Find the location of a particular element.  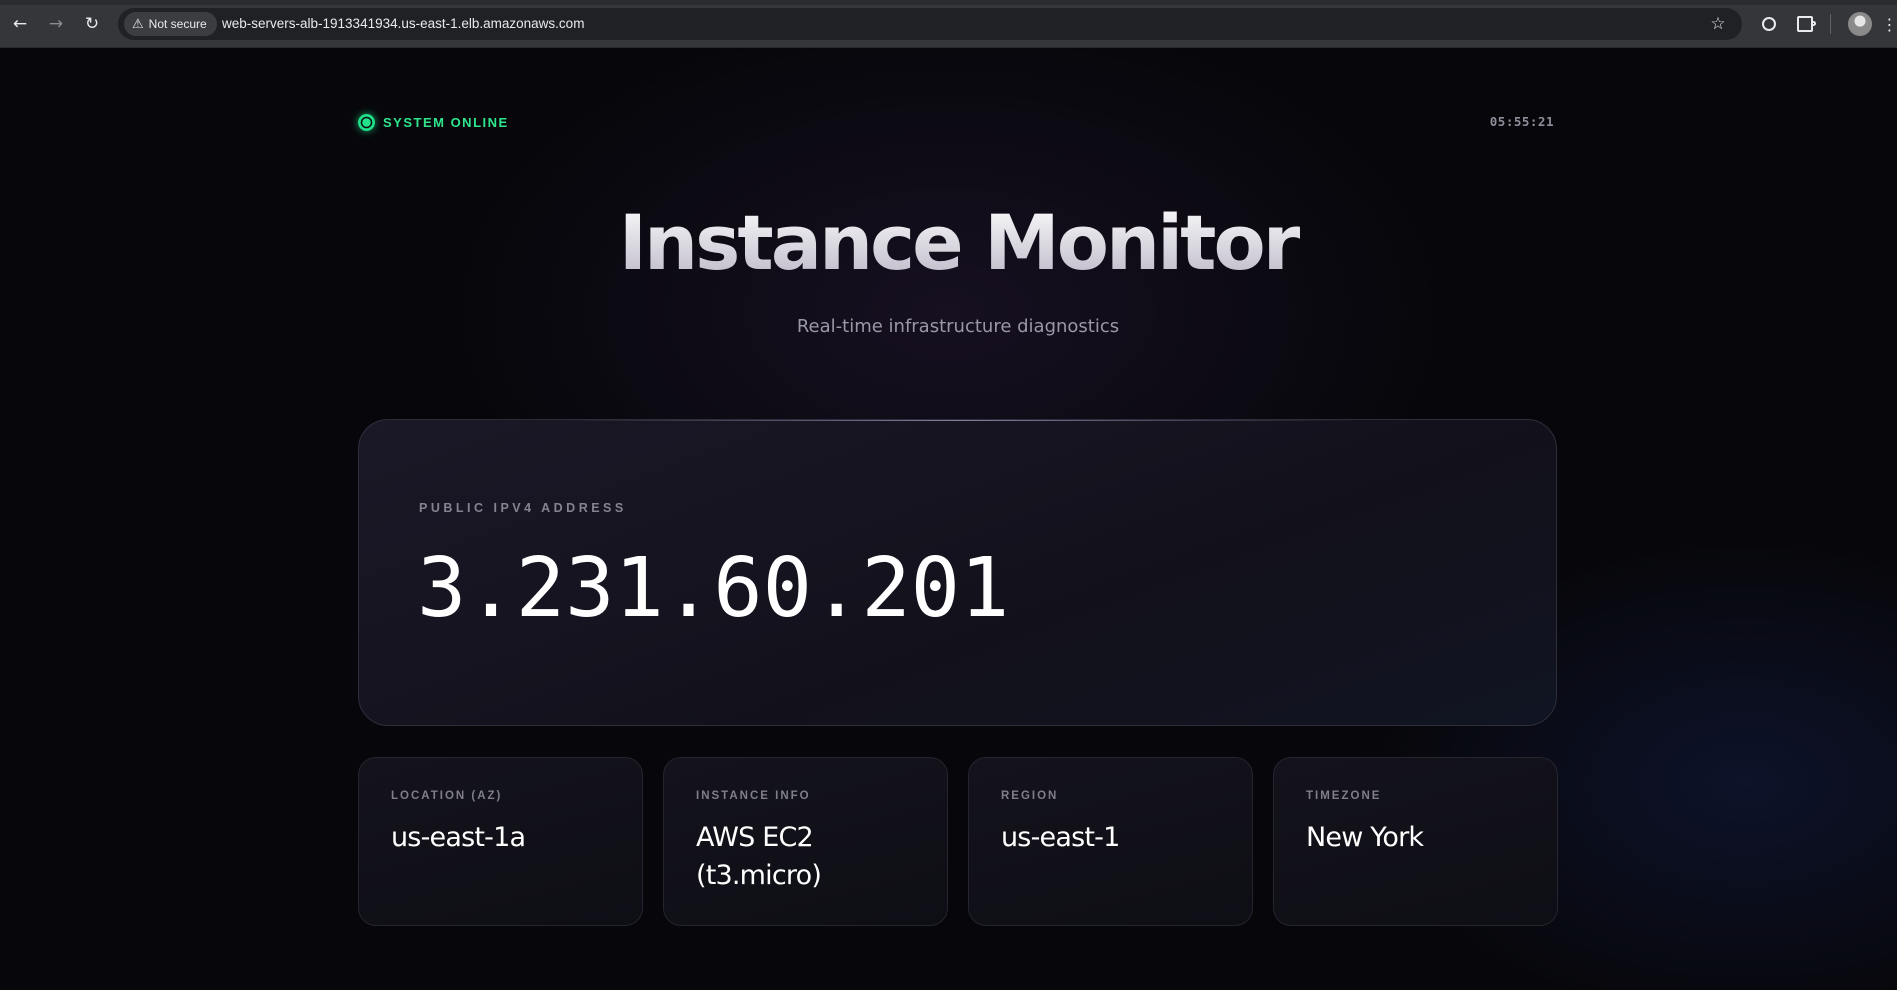

browser-menu-button: ⋮ is located at coordinates (1889, 24).